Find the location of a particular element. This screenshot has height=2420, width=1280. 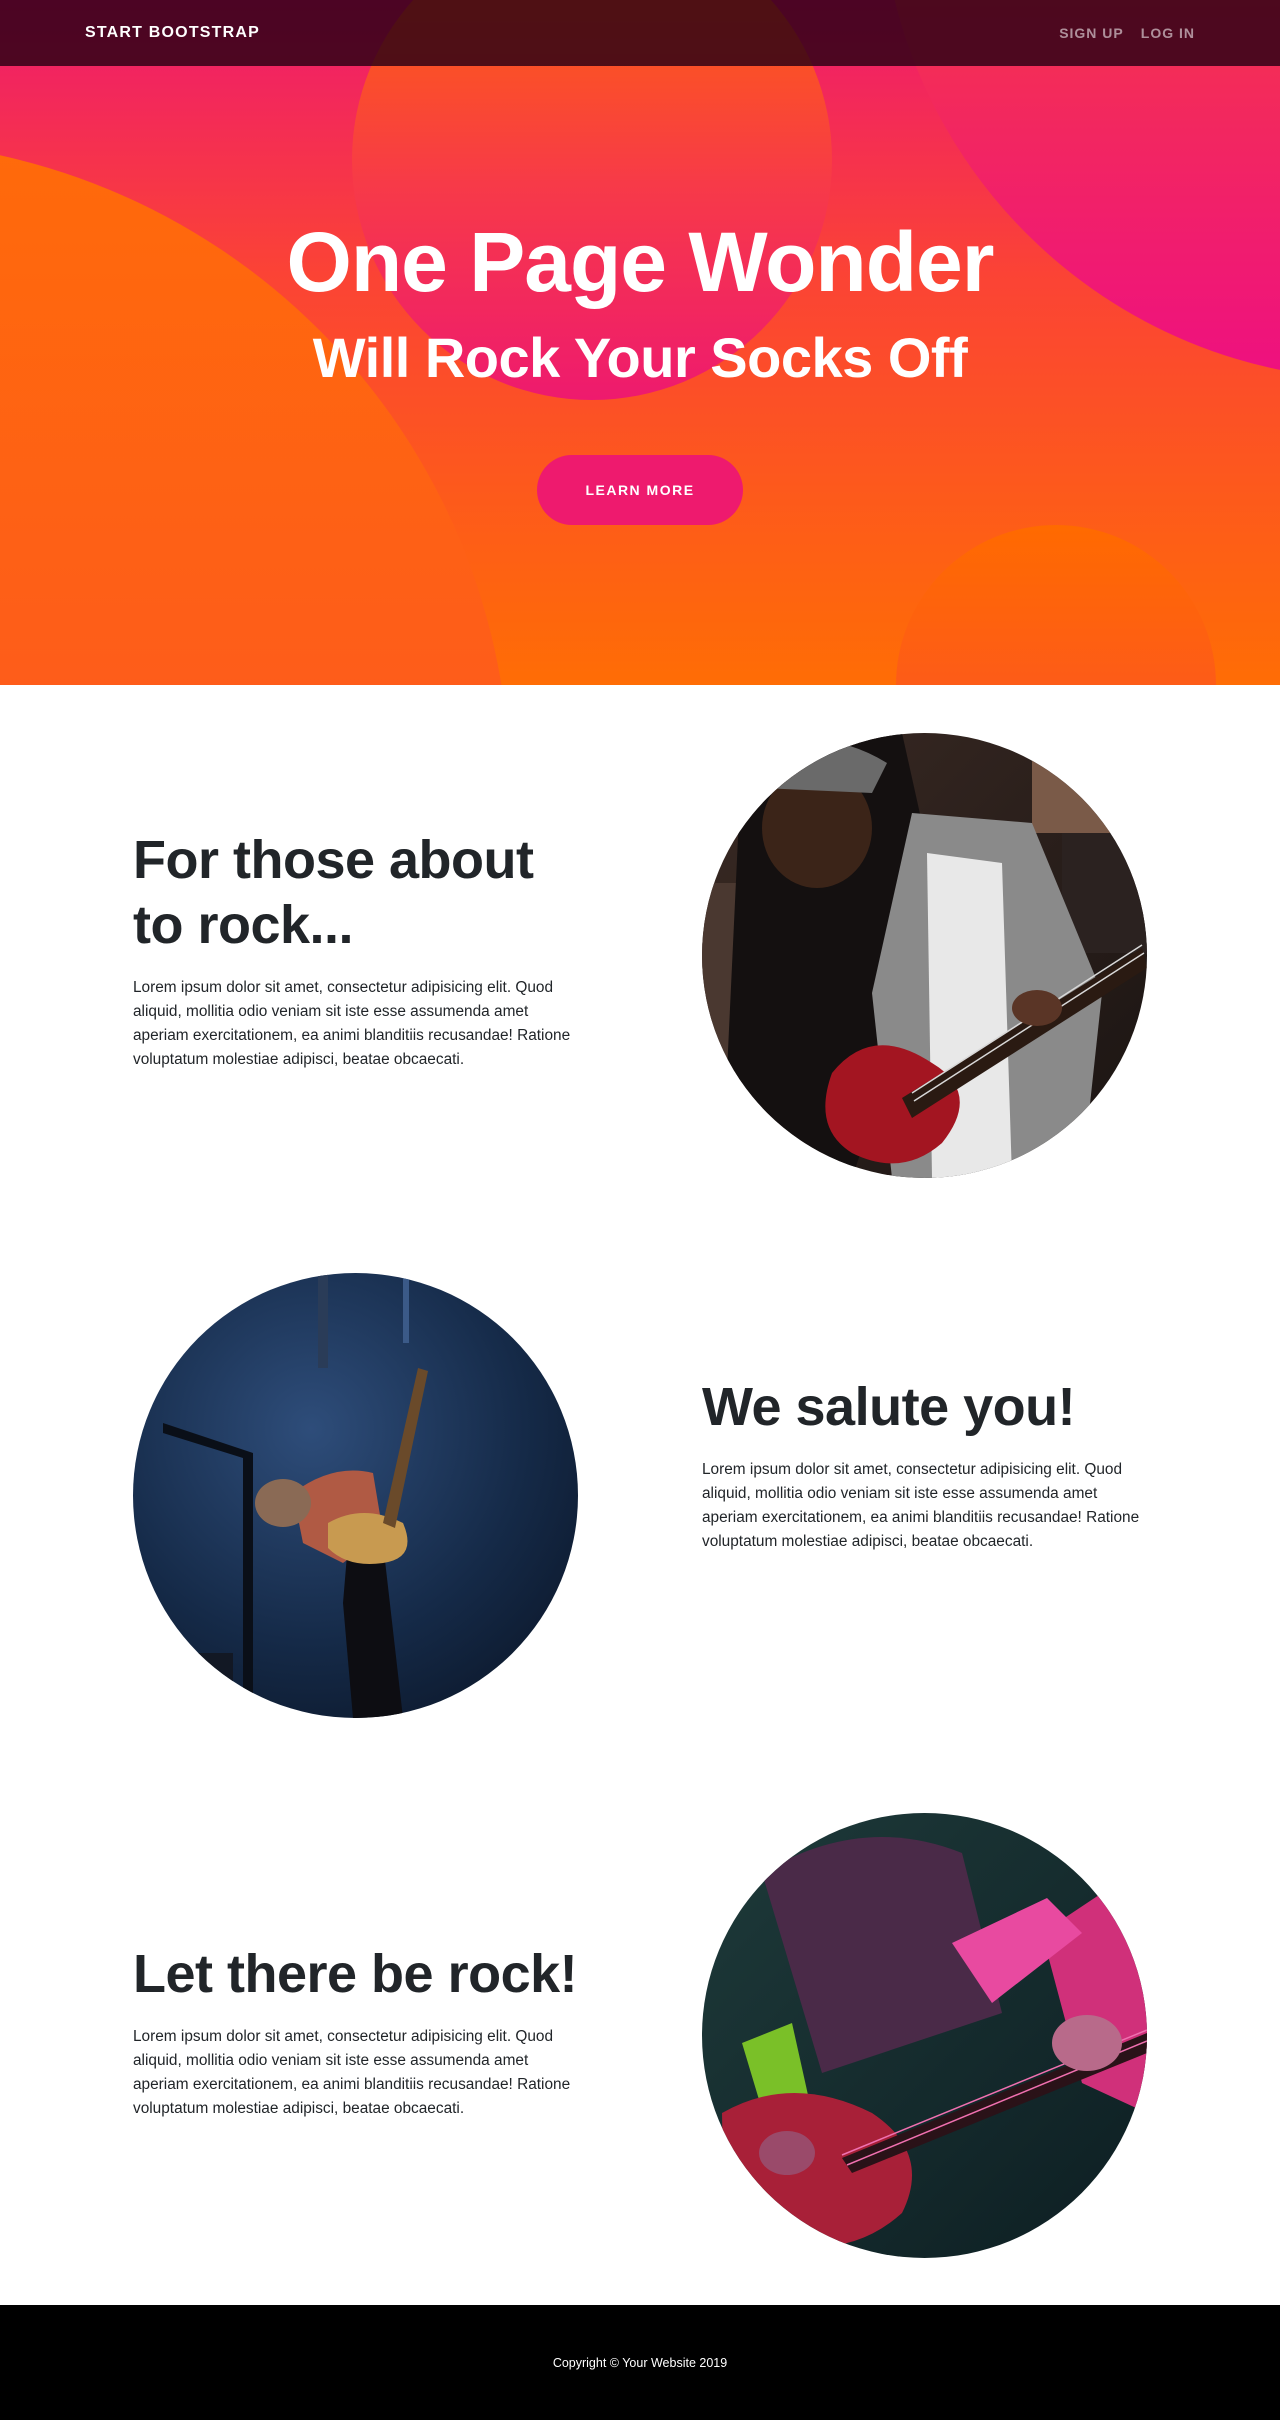

woman-guitar-image is located at coordinates (924, 955).